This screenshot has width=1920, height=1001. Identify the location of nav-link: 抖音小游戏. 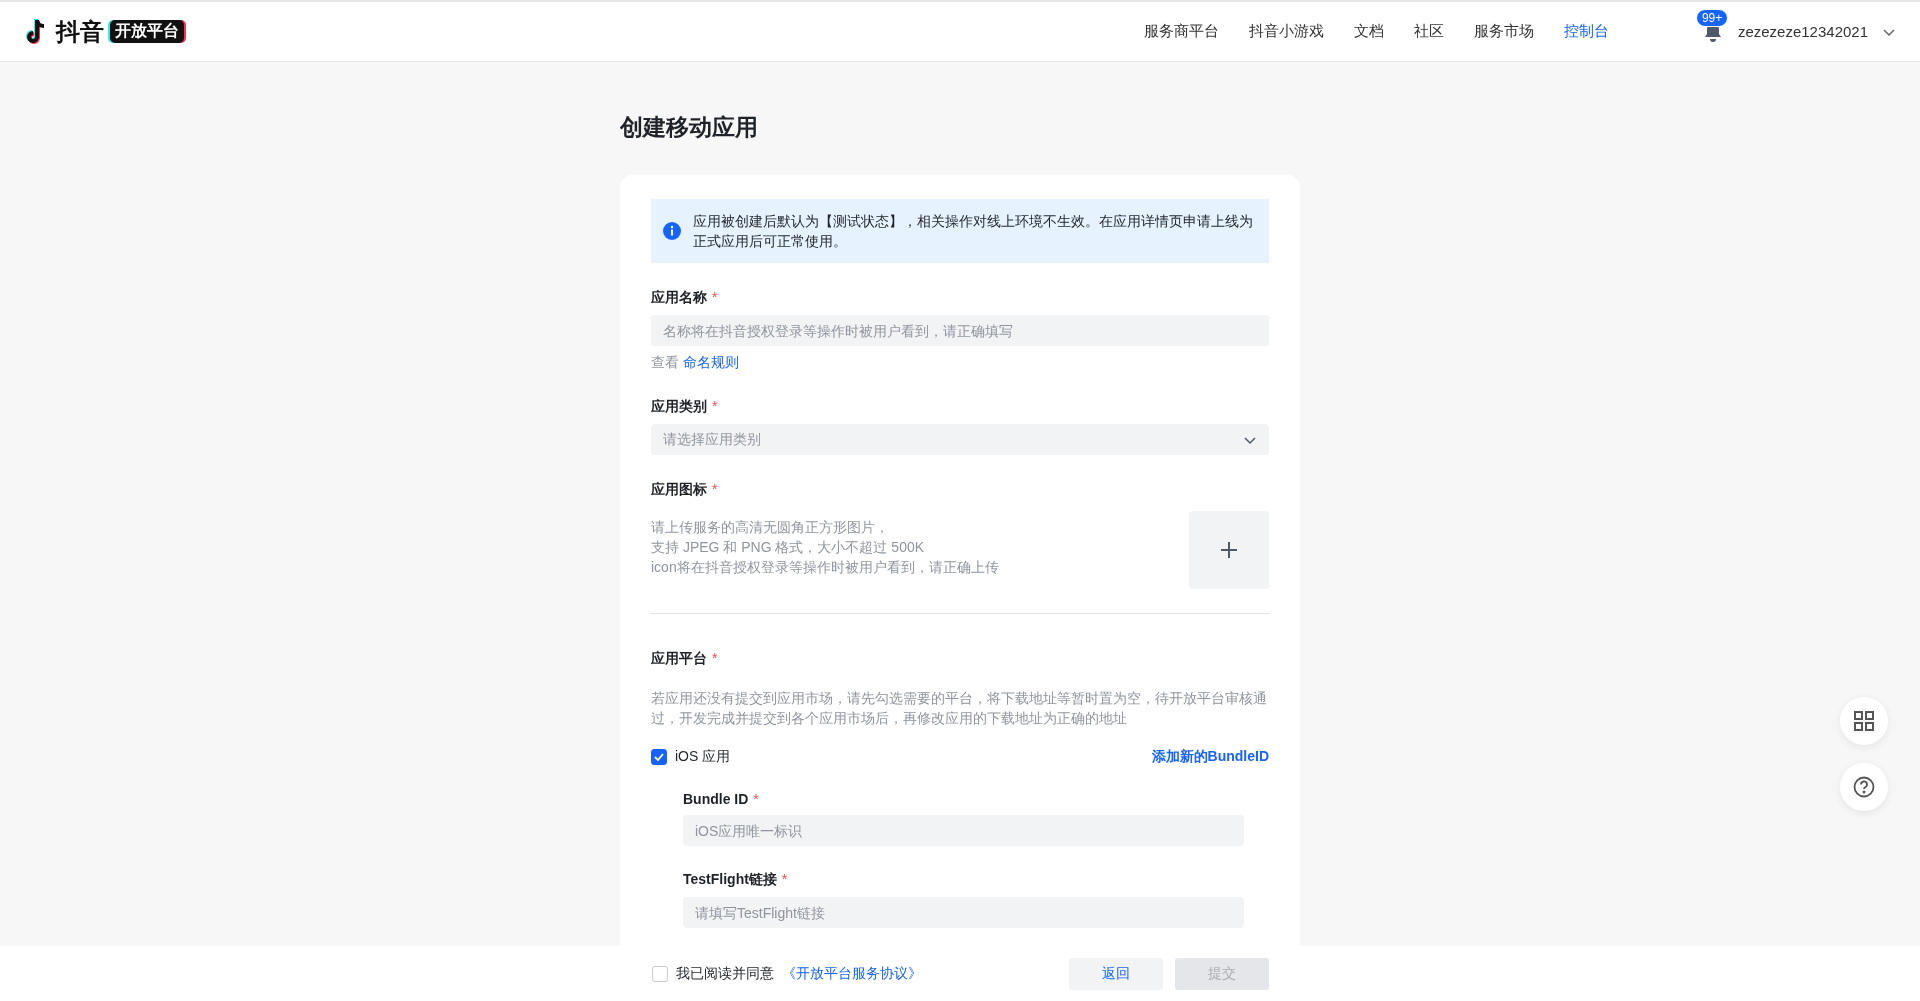
(1286, 31).